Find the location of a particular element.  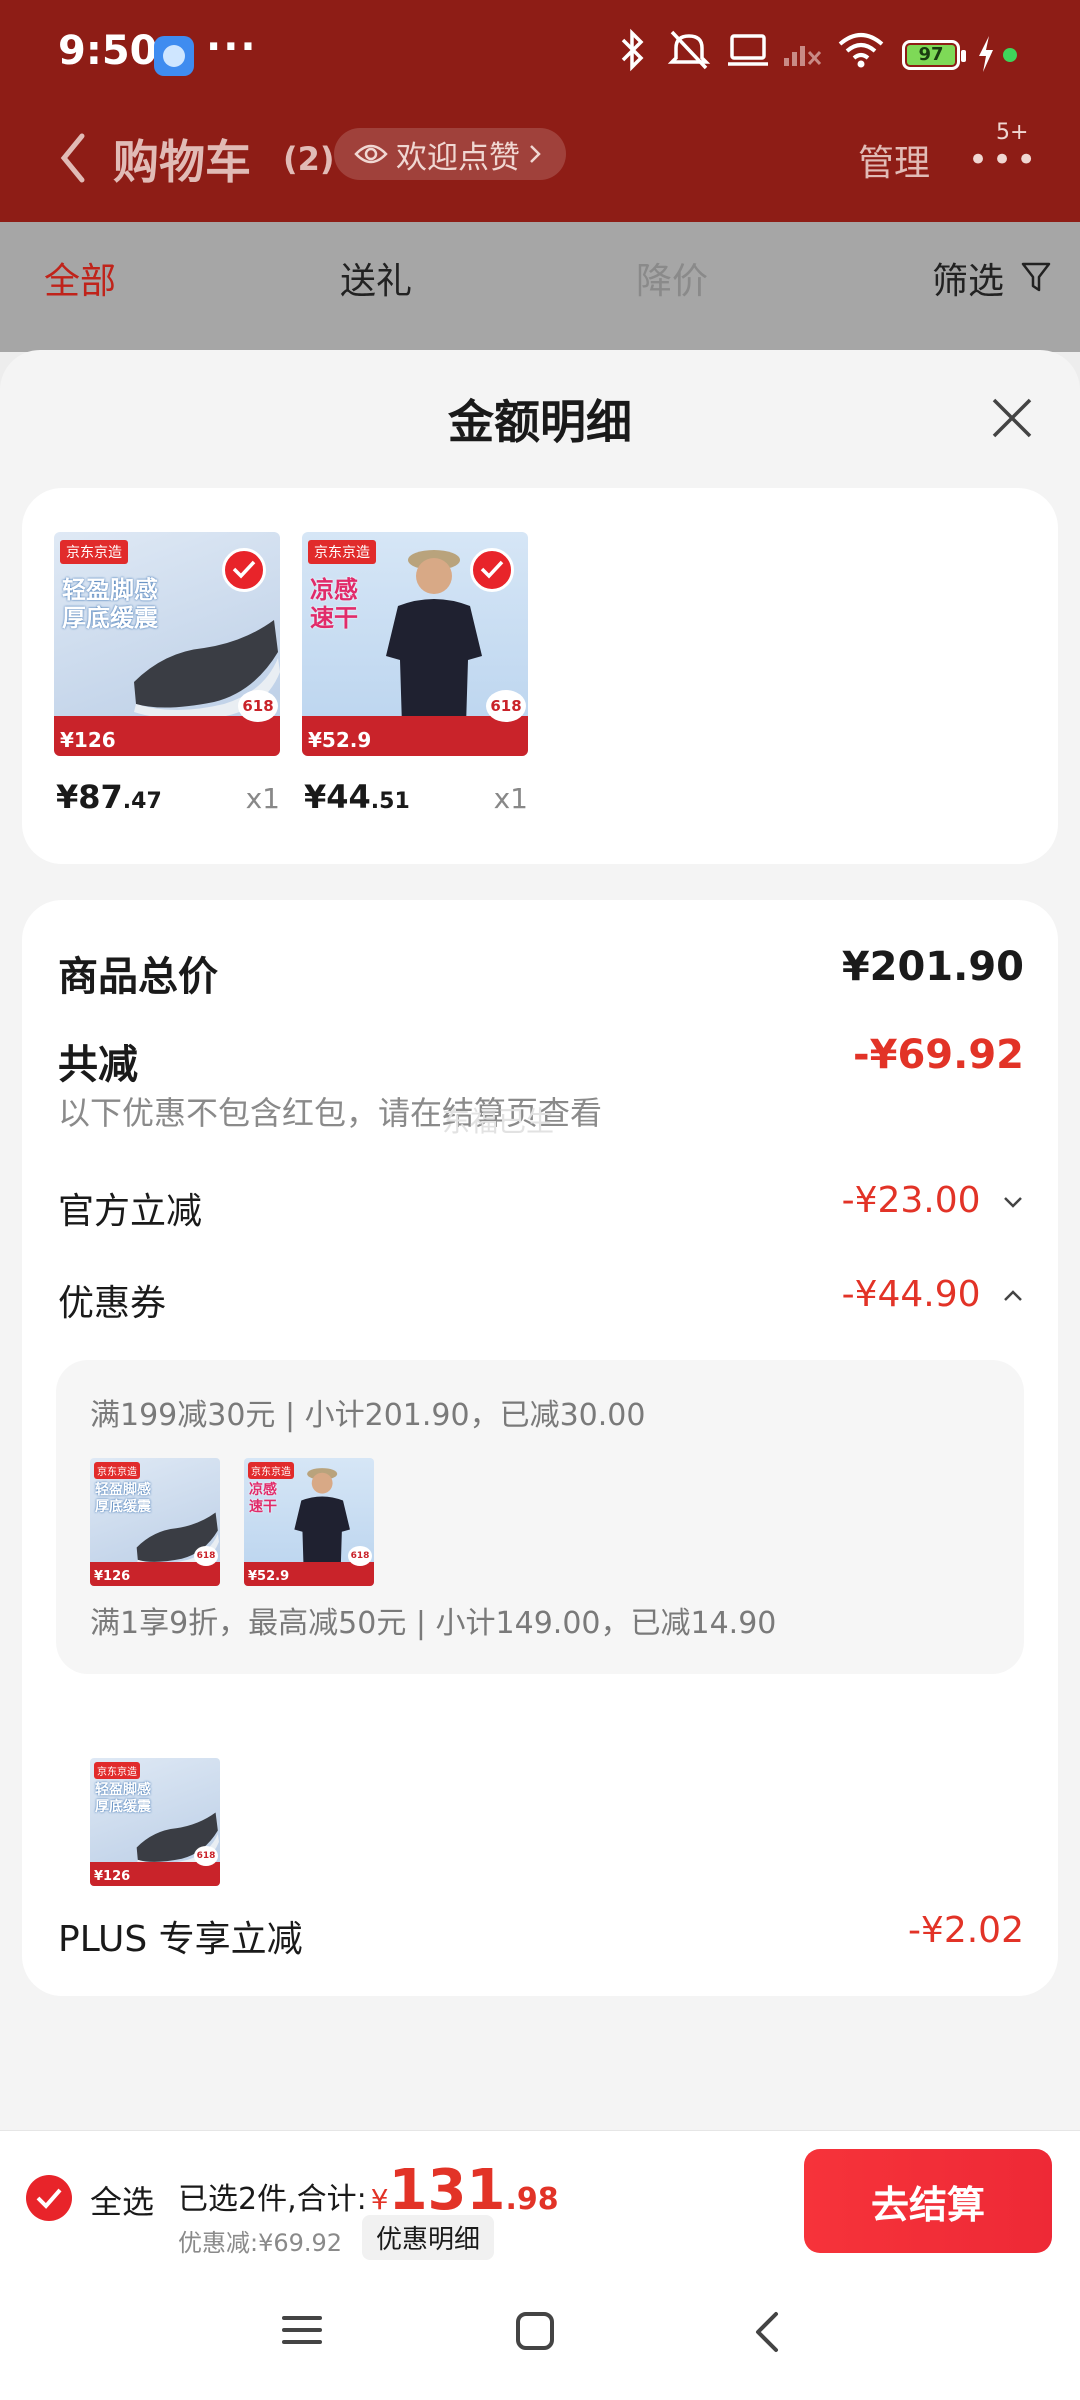

tab-all: 全部 is located at coordinates (80, 278).